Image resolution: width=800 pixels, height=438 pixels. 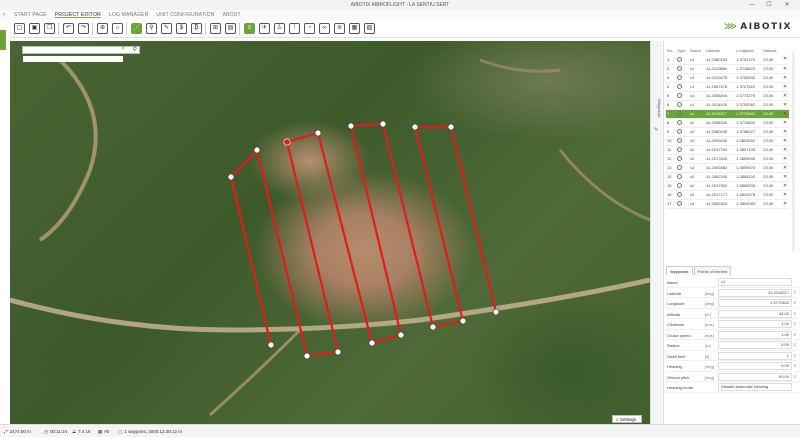 I want to click on nav-log-manager: LOG MANAGER, so click(x=128, y=15).